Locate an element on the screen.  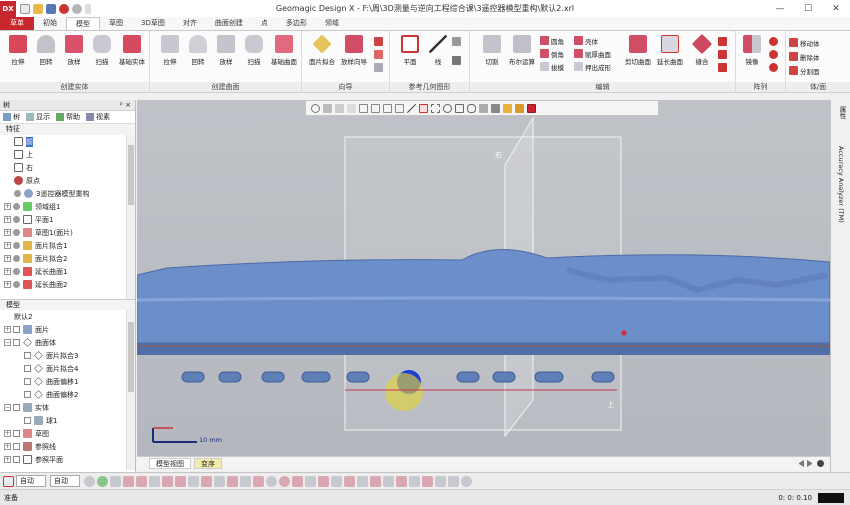
tree-item: + 草图1(面片) is located at coordinates (67, 232).